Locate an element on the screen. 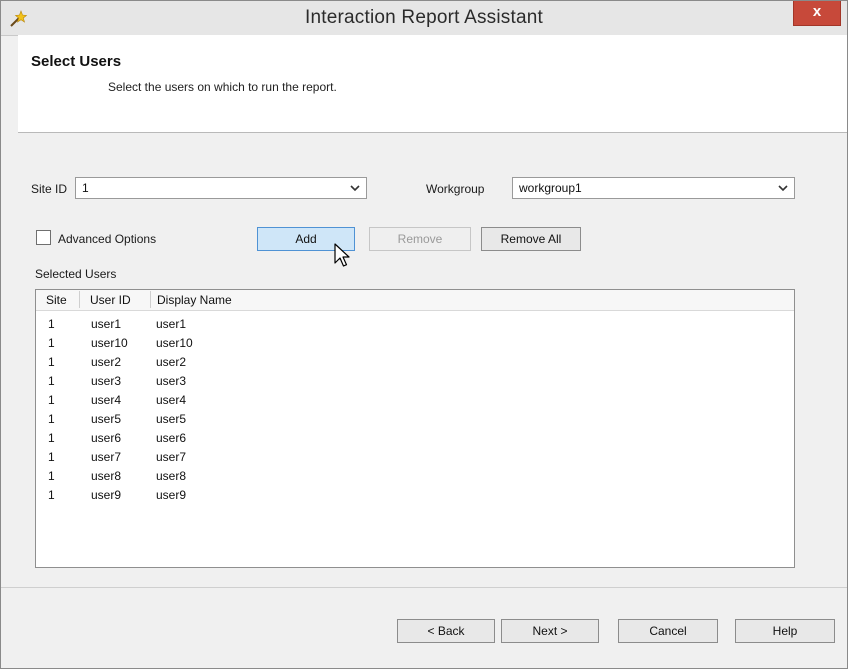  table-row: 1 user1 user1 is located at coordinates (415, 325).